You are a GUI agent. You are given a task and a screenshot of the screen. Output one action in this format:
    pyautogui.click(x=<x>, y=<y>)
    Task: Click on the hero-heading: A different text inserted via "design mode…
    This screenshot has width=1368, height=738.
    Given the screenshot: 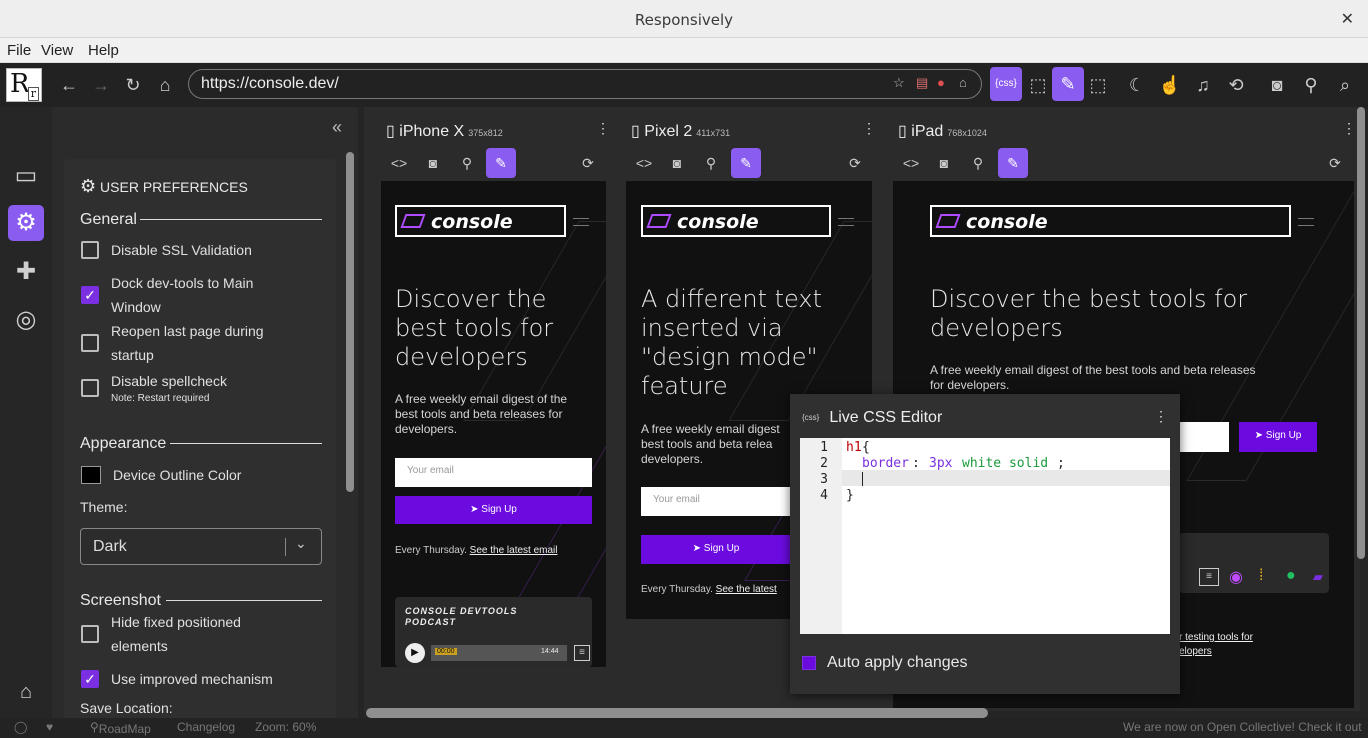 What is the action you would take?
    pyautogui.click(x=731, y=343)
    